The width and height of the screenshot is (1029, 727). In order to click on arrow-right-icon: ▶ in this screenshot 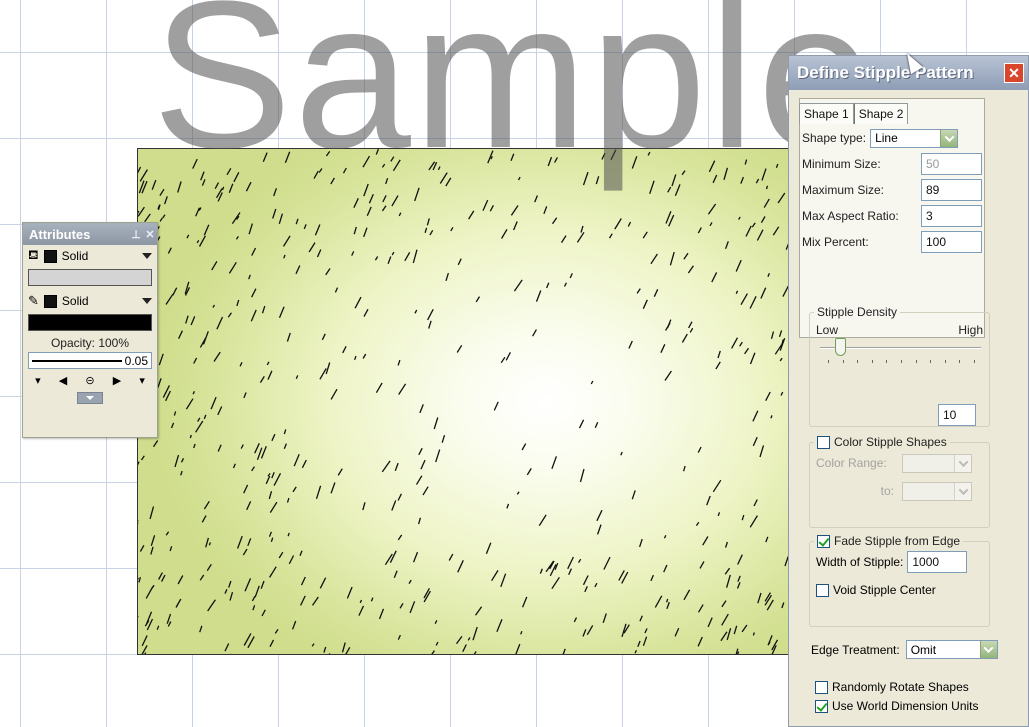, I will do `click(117, 380)`.